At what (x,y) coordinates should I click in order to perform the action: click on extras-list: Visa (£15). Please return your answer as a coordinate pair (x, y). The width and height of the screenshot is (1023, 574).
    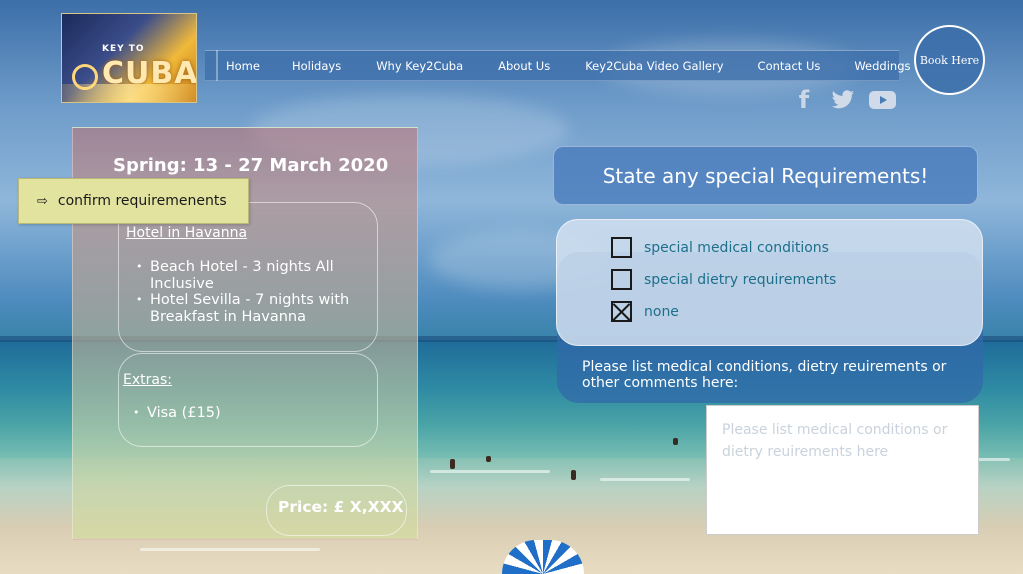
    Looking at the image, I should click on (231, 413).